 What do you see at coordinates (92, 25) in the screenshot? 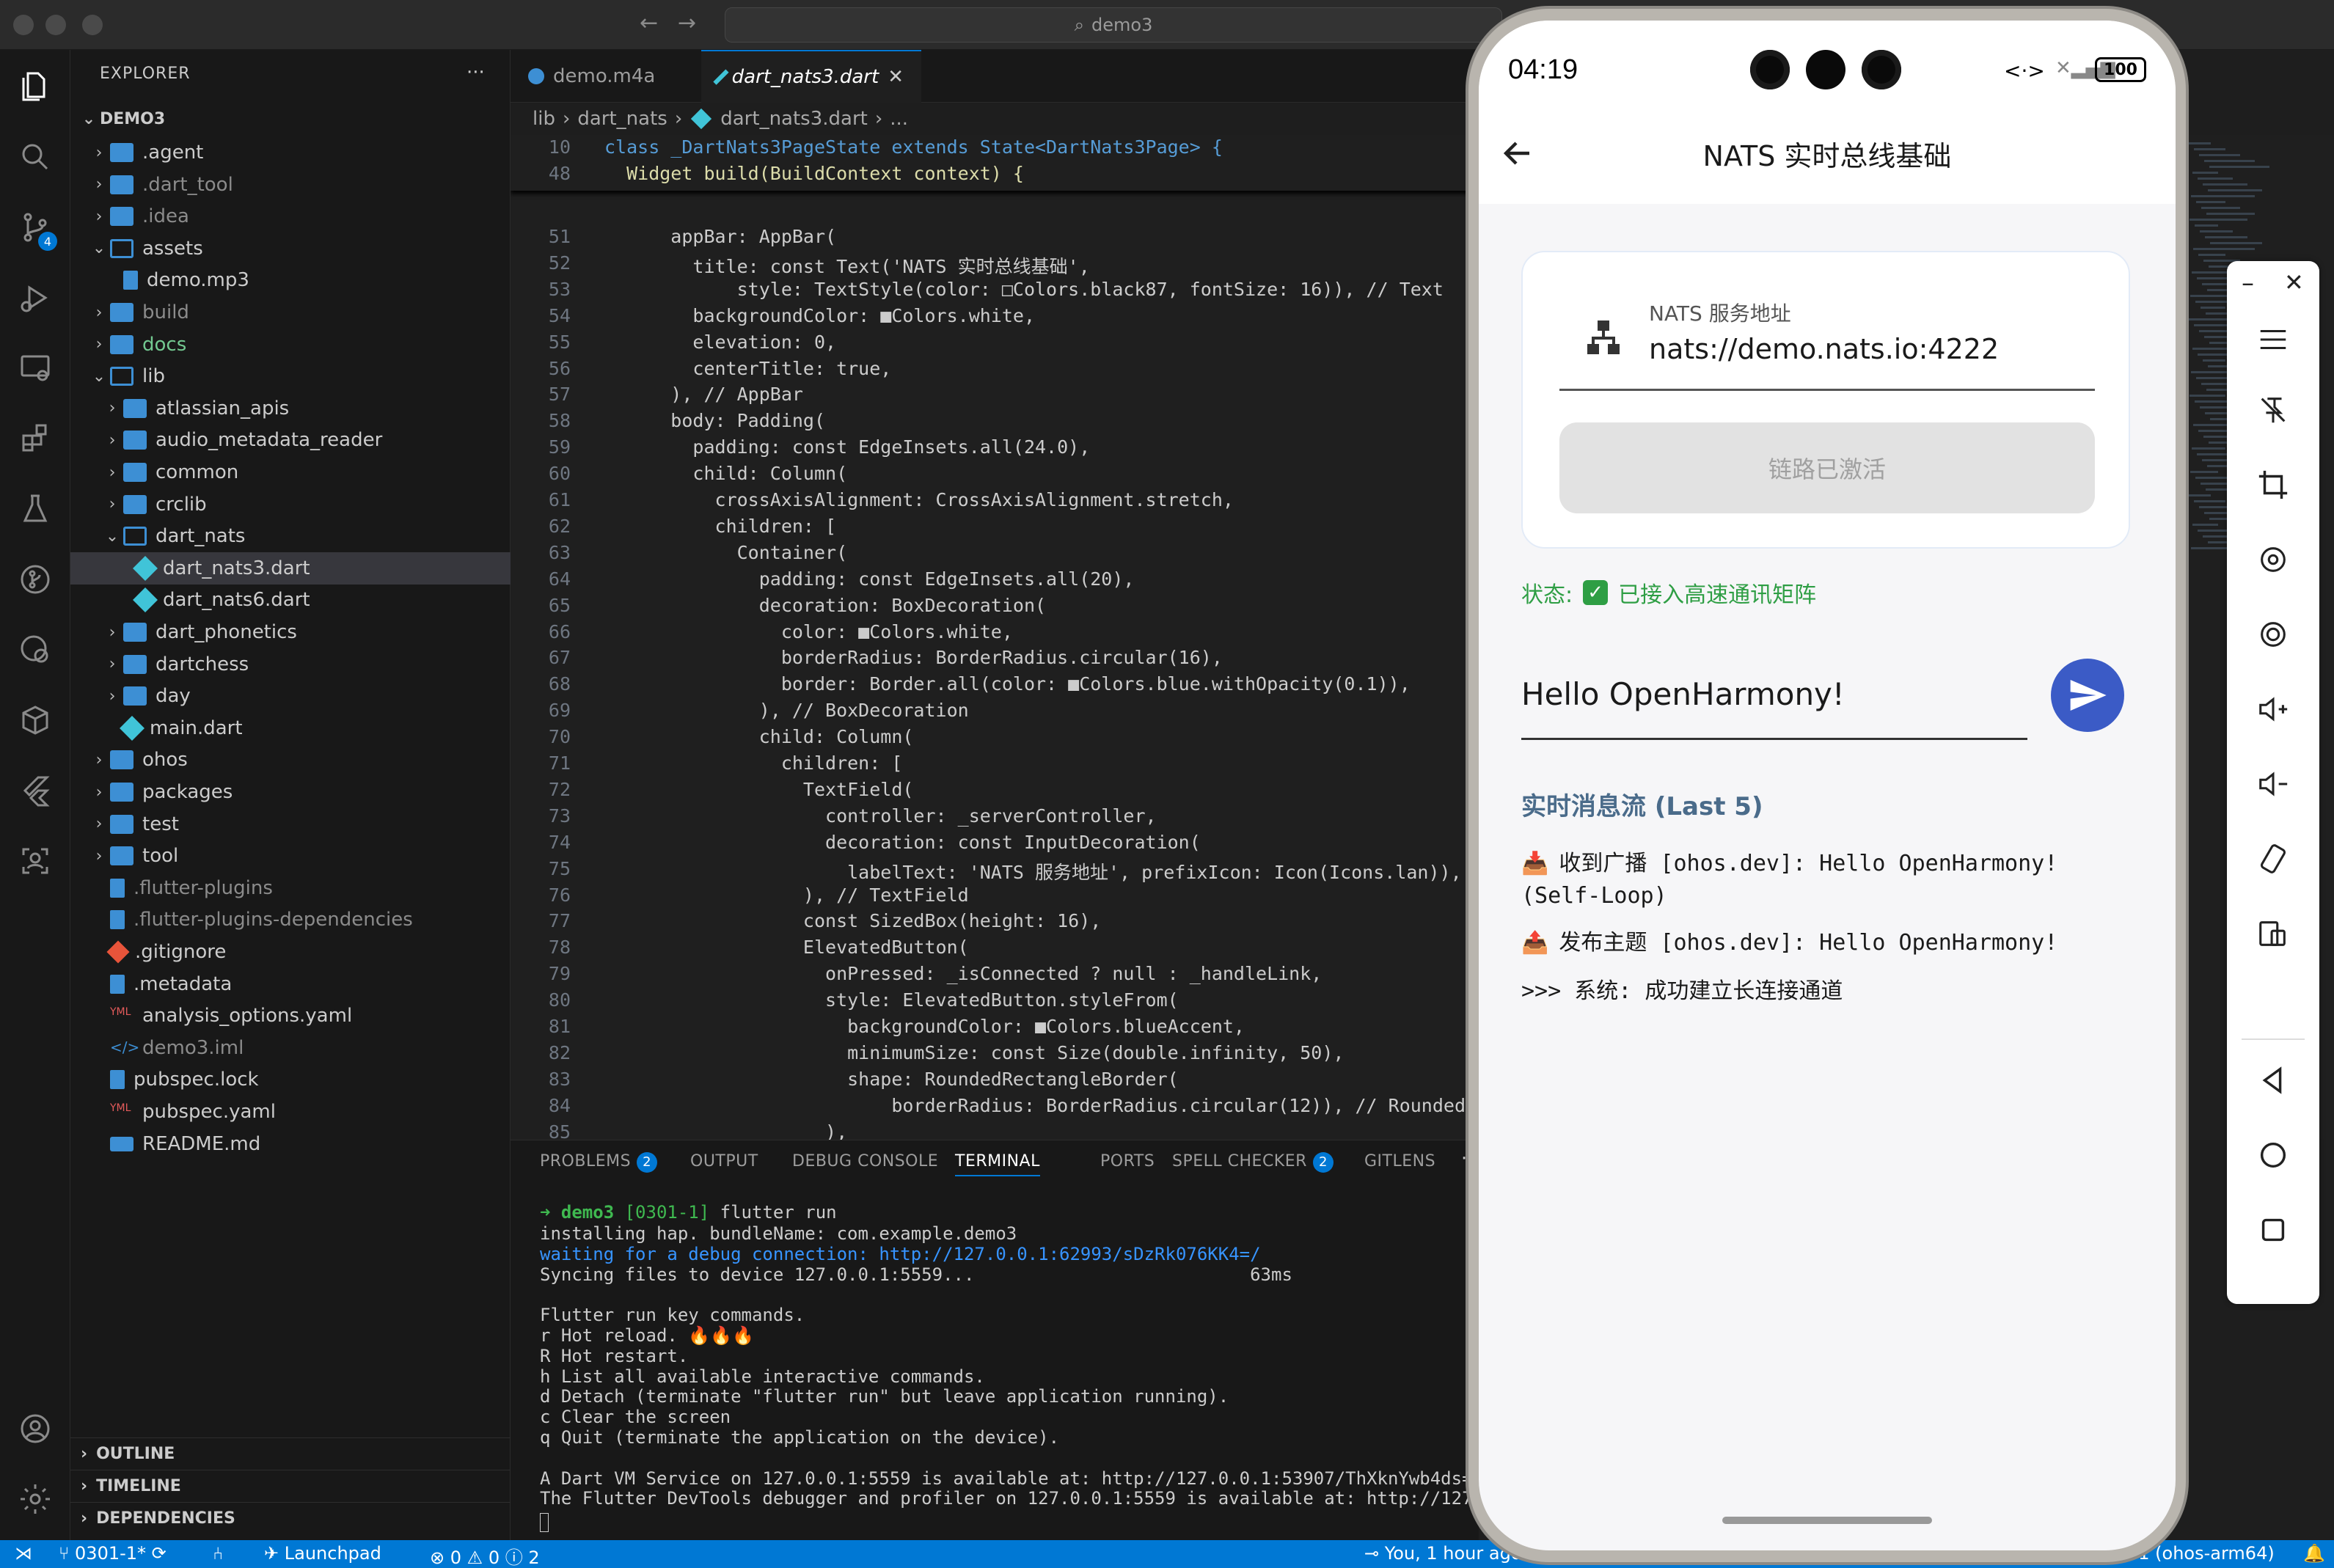
I see `maximize-window-button` at bounding box center [92, 25].